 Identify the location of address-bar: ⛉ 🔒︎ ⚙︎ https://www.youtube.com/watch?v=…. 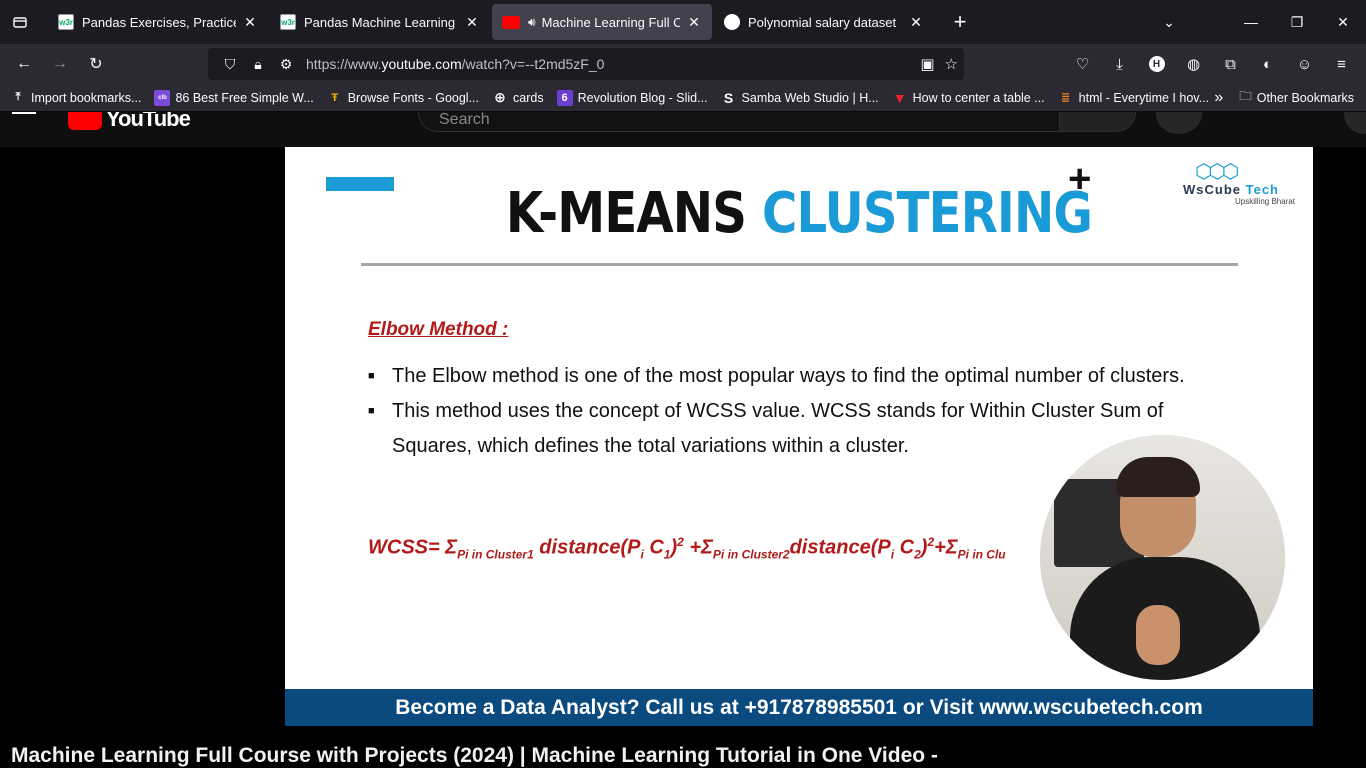
(586, 64).